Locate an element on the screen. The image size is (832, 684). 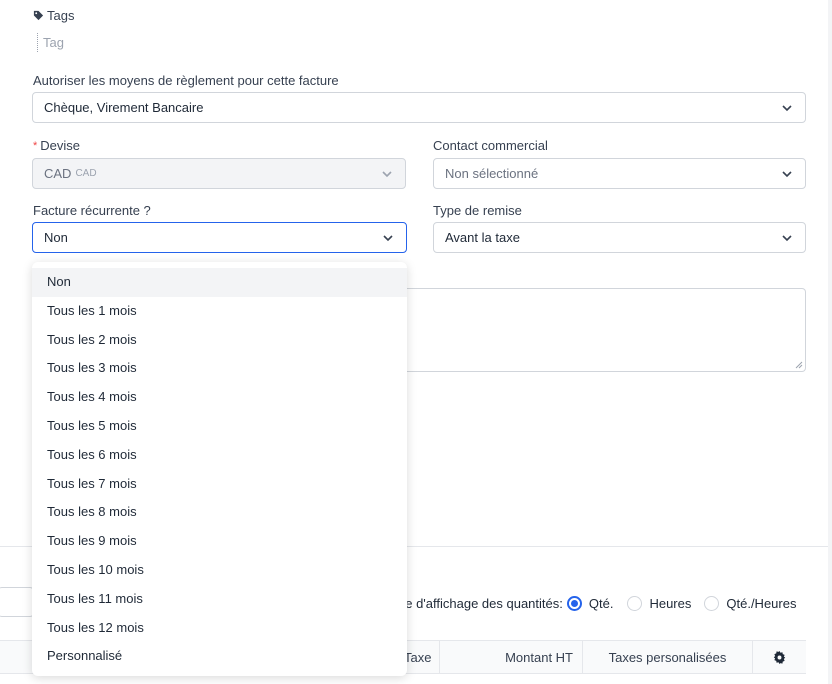
dropdown-option: Personnalisé is located at coordinates (219, 656).